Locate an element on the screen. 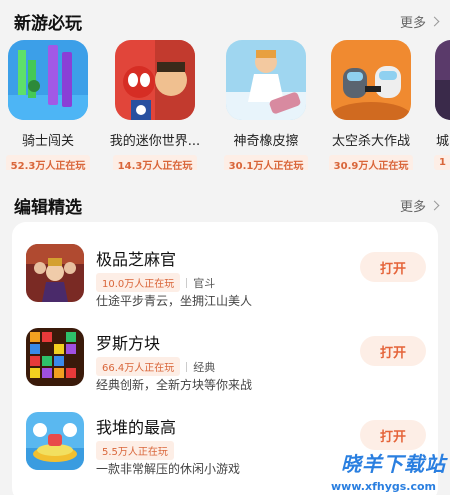  game-card: 骑士闯关 52.3万人正在玩 is located at coordinates (49, 105).